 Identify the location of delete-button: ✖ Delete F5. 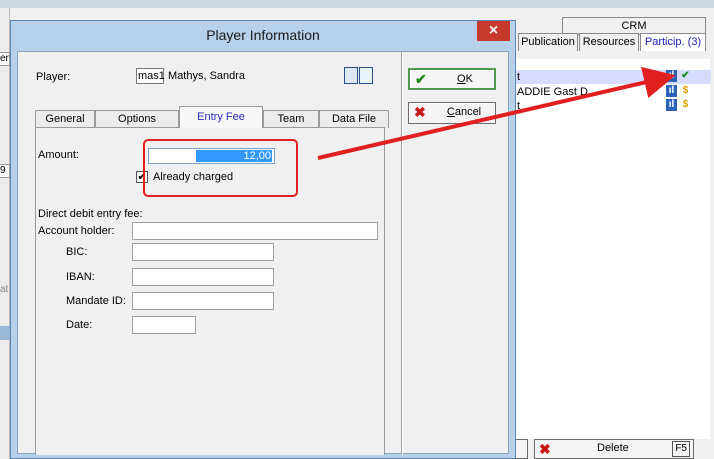
(614, 449).